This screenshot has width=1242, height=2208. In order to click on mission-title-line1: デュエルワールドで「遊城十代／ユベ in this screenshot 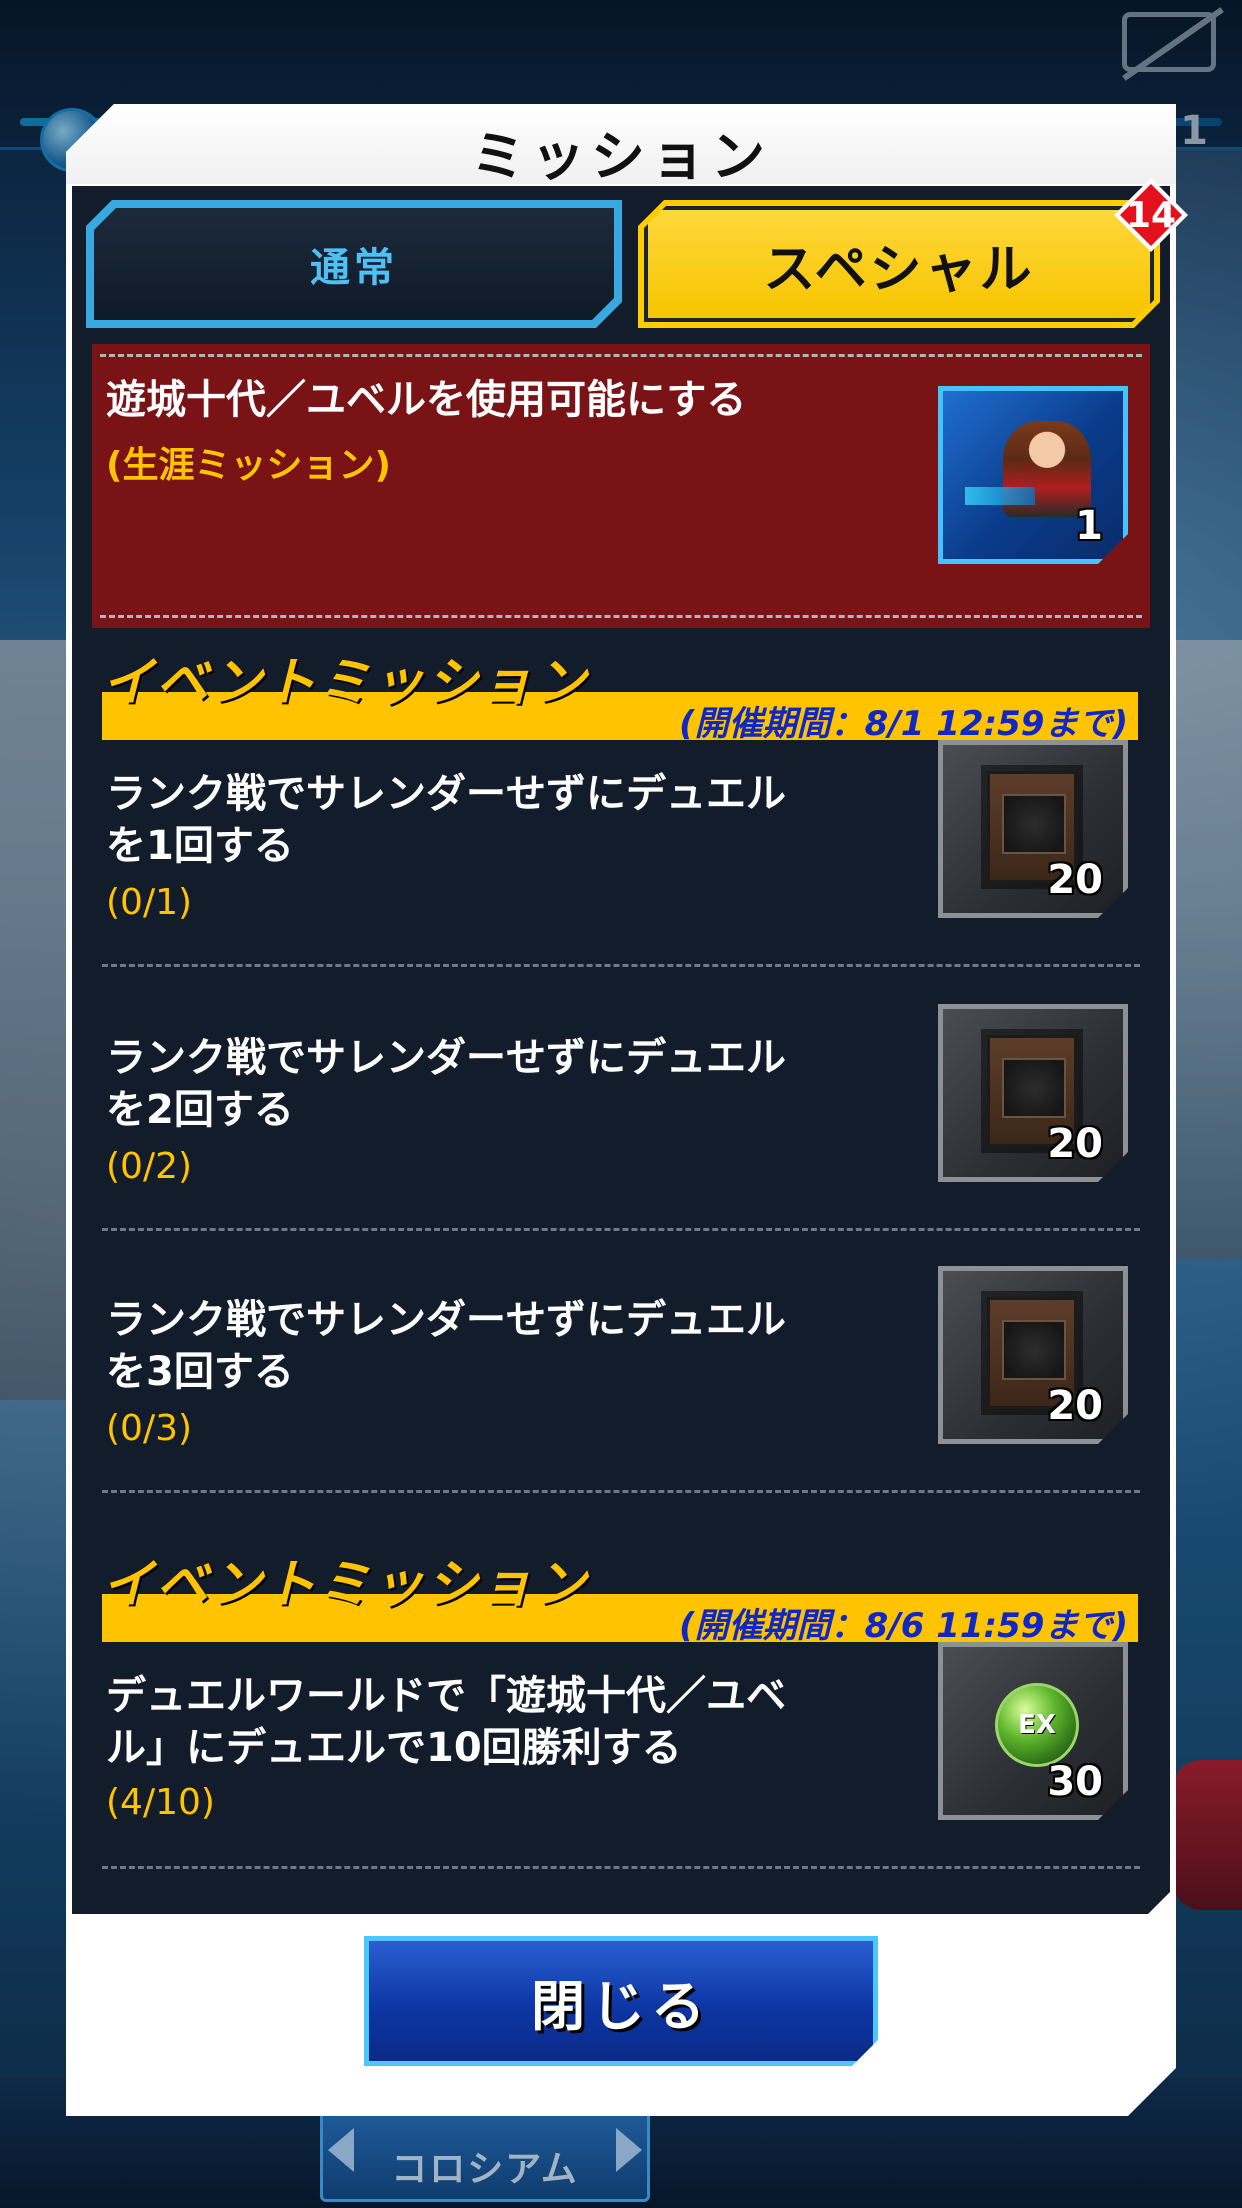, I will do `click(446, 1696)`.